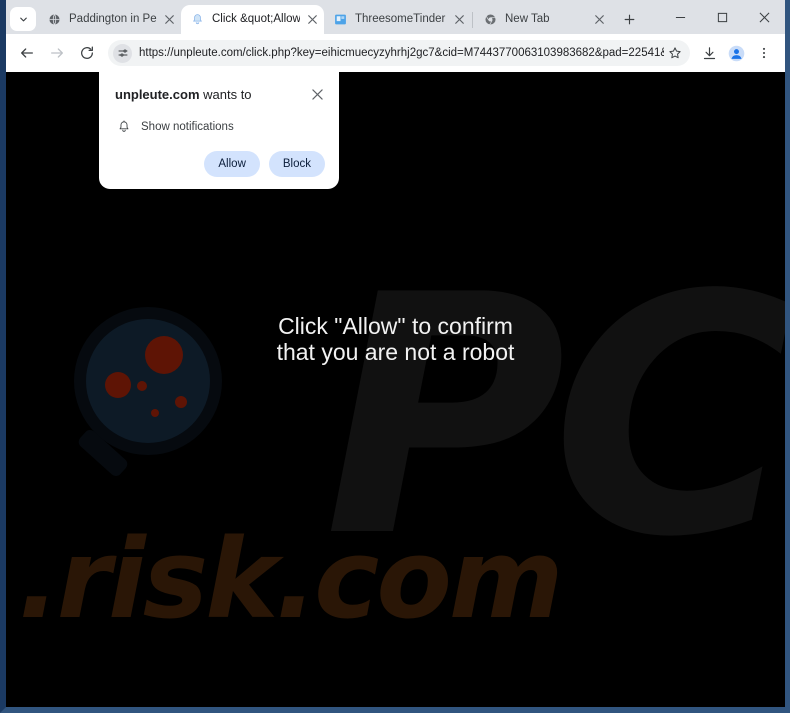 The height and width of the screenshot is (713, 790). I want to click on chrome-icon, so click(490, 19).